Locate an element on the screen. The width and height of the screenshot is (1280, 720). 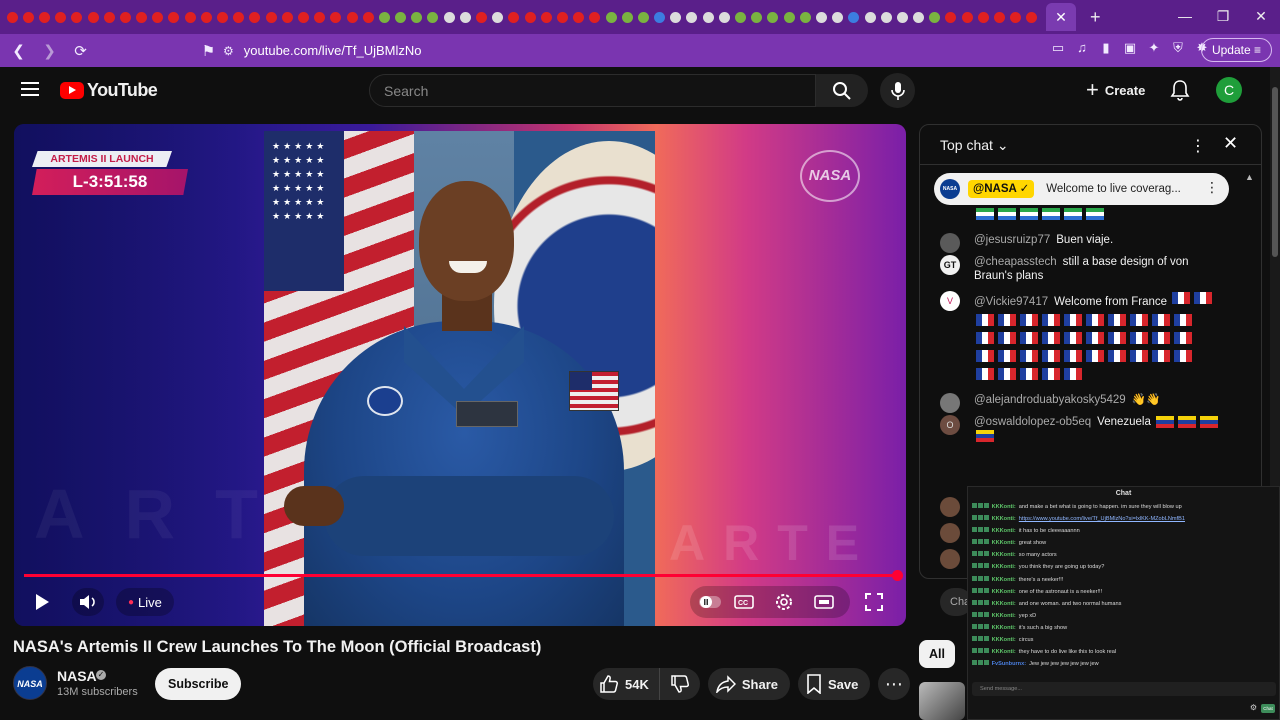
pinned-more-icon: ⋮ is located at coordinates (1212, 187).